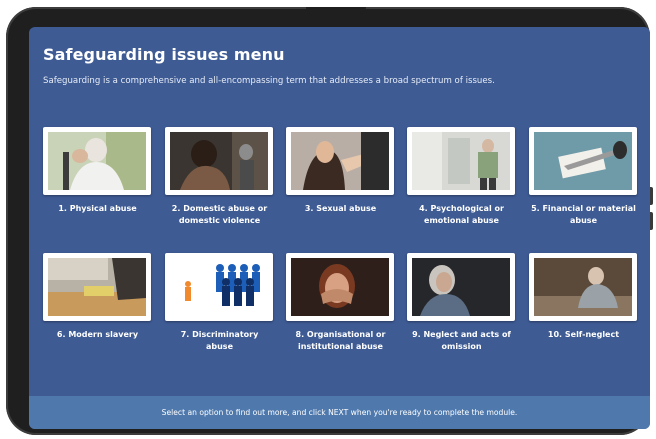  Describe the element at coordinates (340, 208) in the screenshot. I see `option-label: 3. Sexual abuse` at that location.